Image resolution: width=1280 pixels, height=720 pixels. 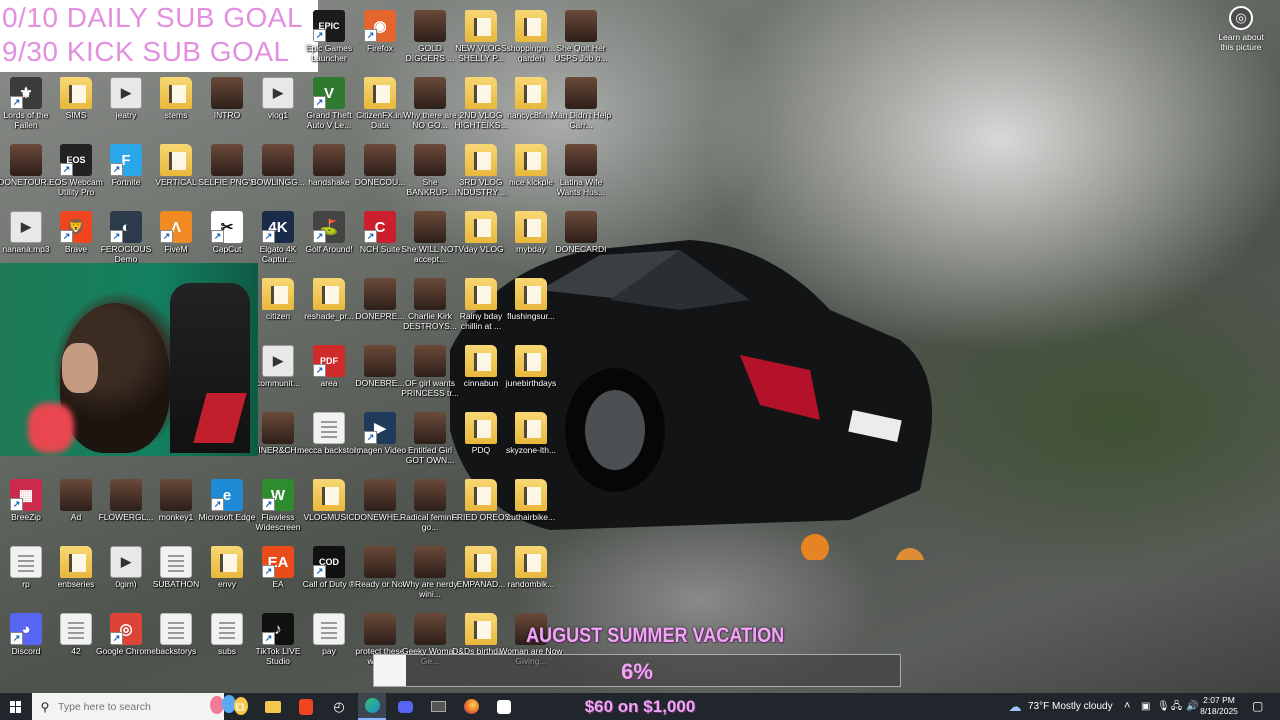 I want to click on app-shortcut-icon: EOS, so click(x=76, y=160).